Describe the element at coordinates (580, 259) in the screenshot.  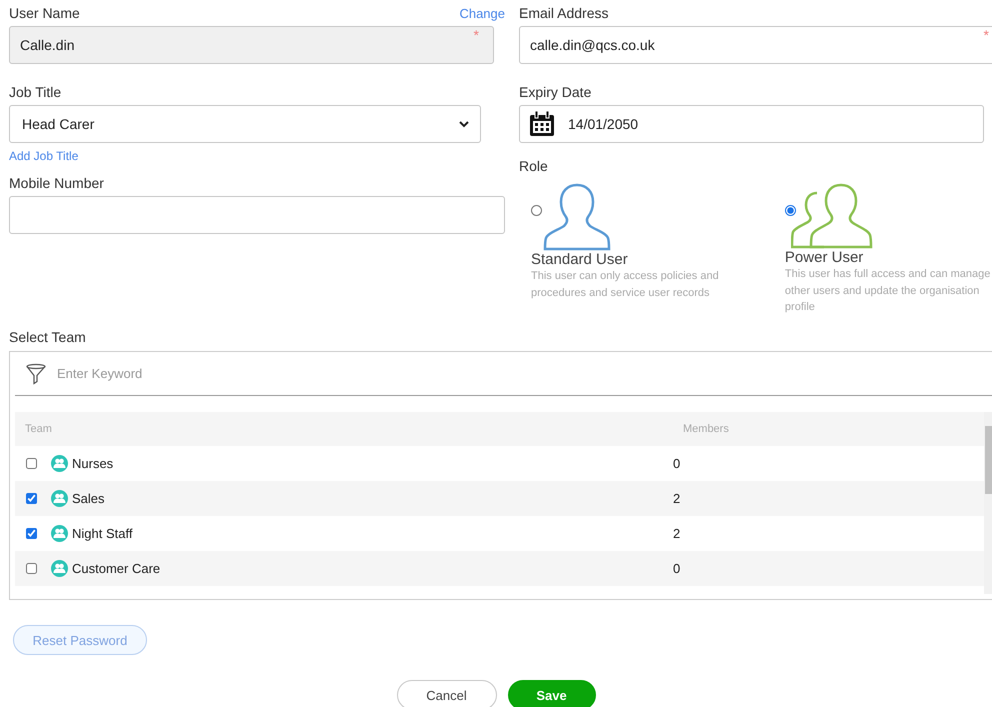
I see `role-title: Standard User` at that location.